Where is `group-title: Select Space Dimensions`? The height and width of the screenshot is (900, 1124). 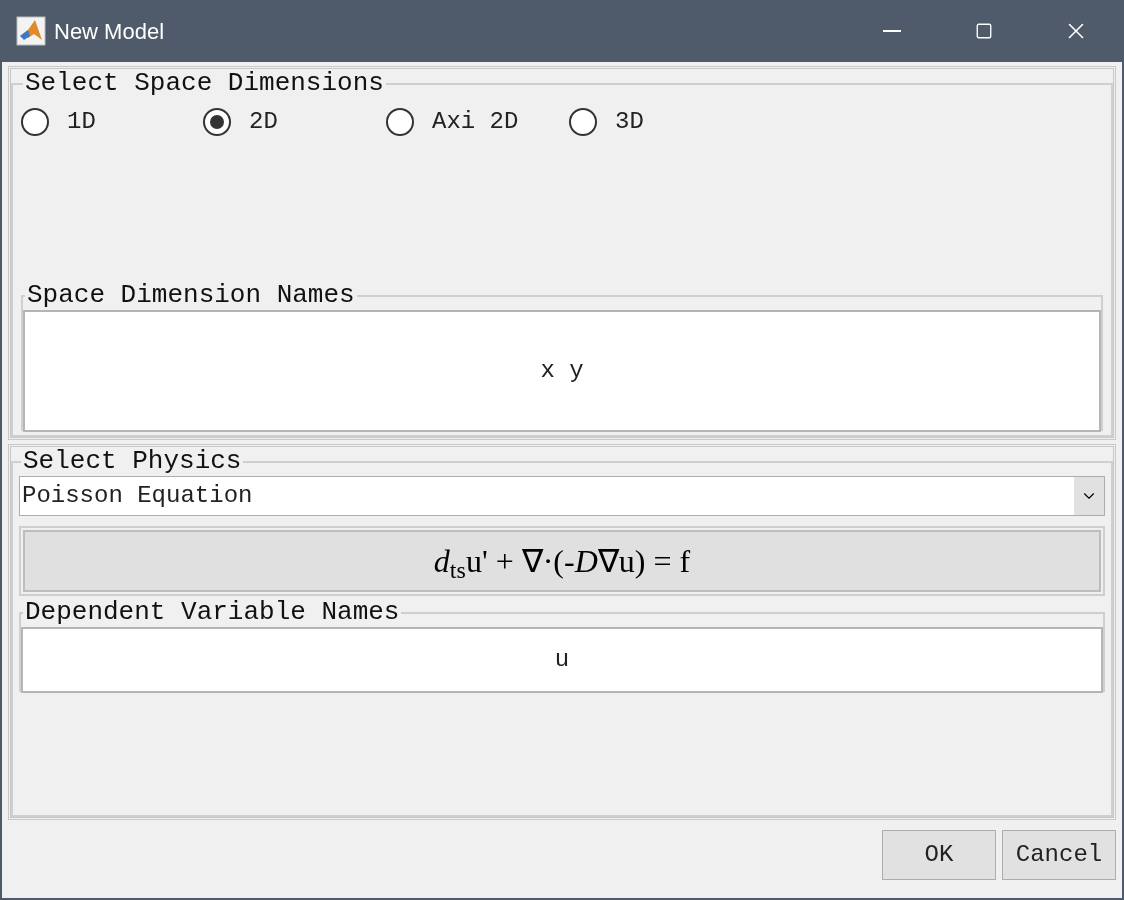 group-title: Select Space Dimensions is located at coordinates (204, 83).